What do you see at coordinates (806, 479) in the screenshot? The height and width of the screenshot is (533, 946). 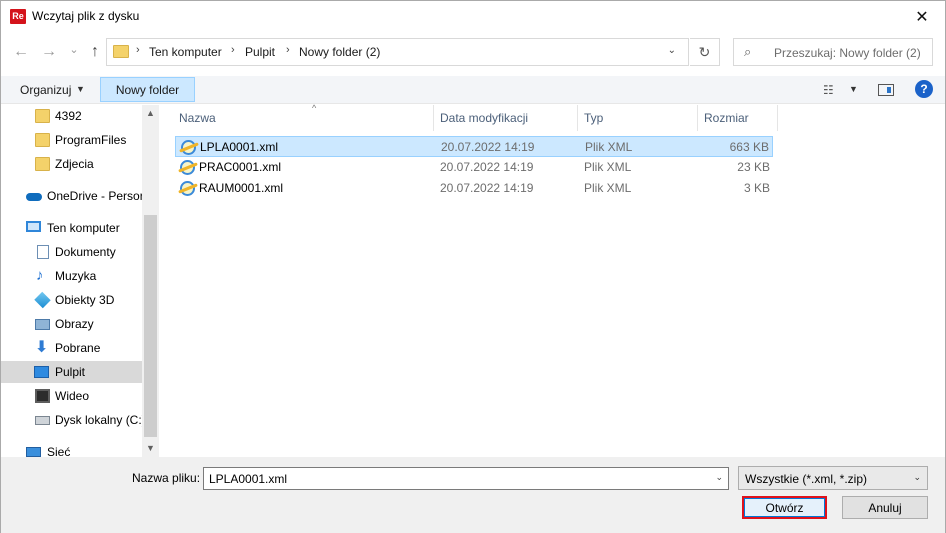 I see `file-type-filter-value: Wszystkie (*.xml, *.zip)` at bounding box center [806, 479].